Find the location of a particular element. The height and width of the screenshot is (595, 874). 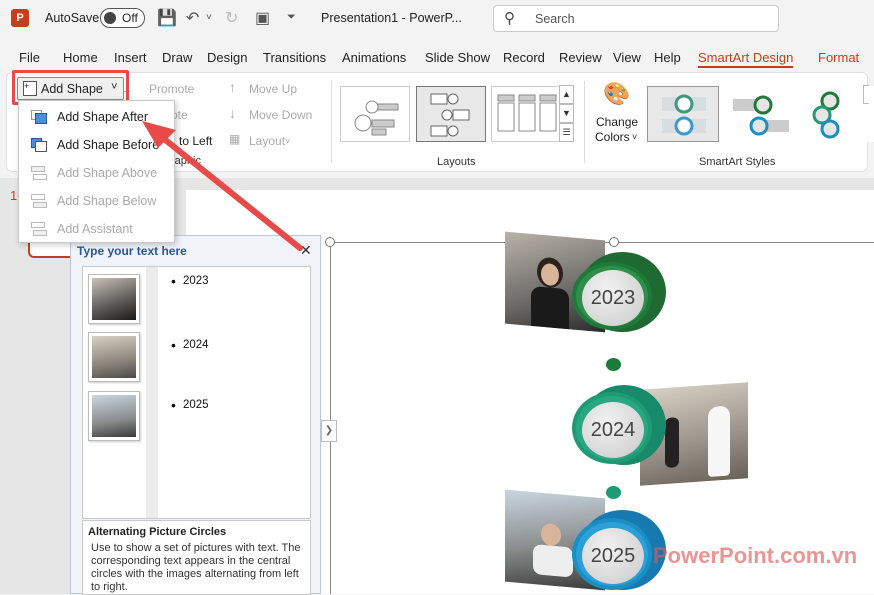

tab-smartart-design: SmartArt Design is located at coordinates (746, 59).